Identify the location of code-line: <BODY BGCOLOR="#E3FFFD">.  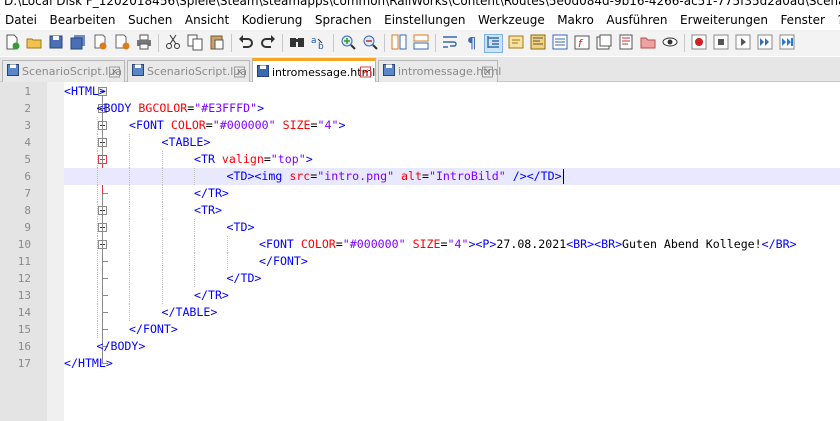
(181, 108).